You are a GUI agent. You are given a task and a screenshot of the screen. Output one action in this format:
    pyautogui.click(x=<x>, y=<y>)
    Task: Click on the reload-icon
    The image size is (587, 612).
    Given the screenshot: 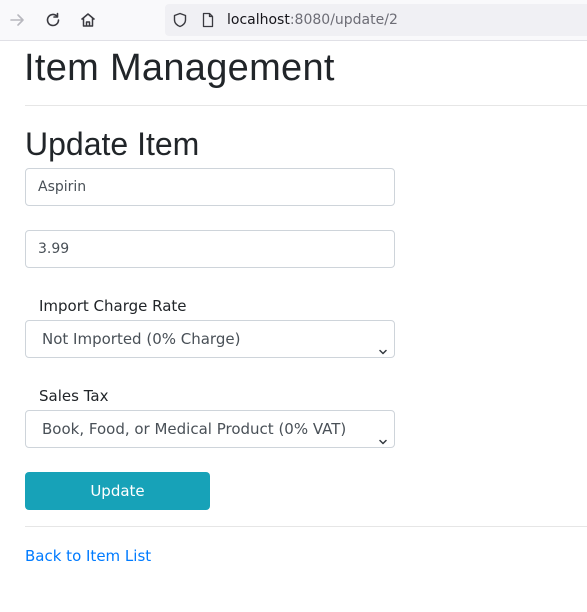 What is the action you would take?
    pyautogui.click(x=53, y=19)
    